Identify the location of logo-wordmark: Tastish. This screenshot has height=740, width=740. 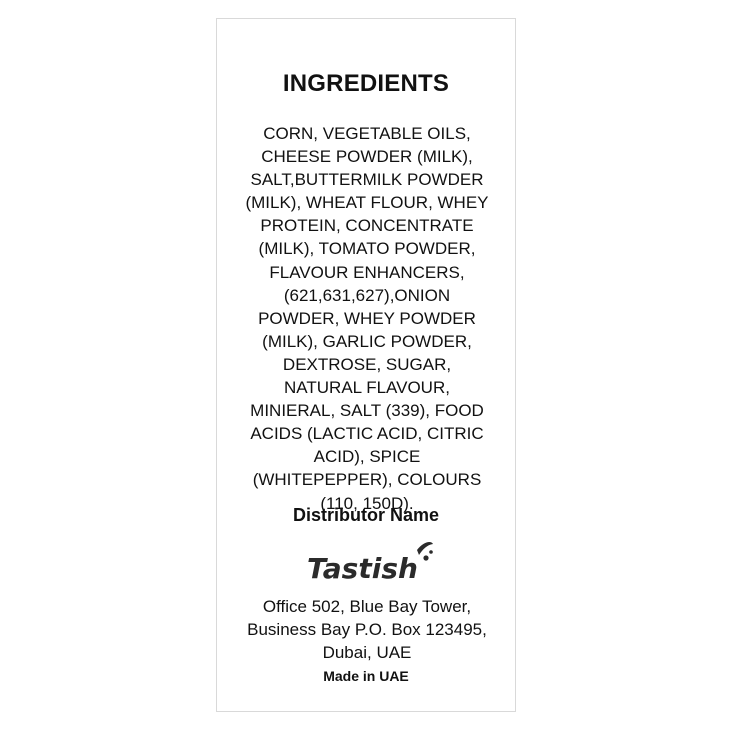
(362, 568).